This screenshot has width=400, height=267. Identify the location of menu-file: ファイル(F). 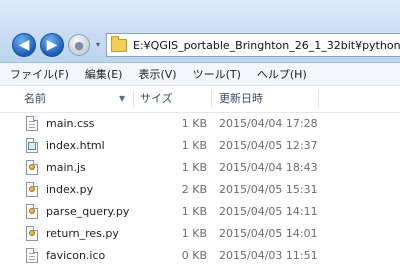
(38, 74).